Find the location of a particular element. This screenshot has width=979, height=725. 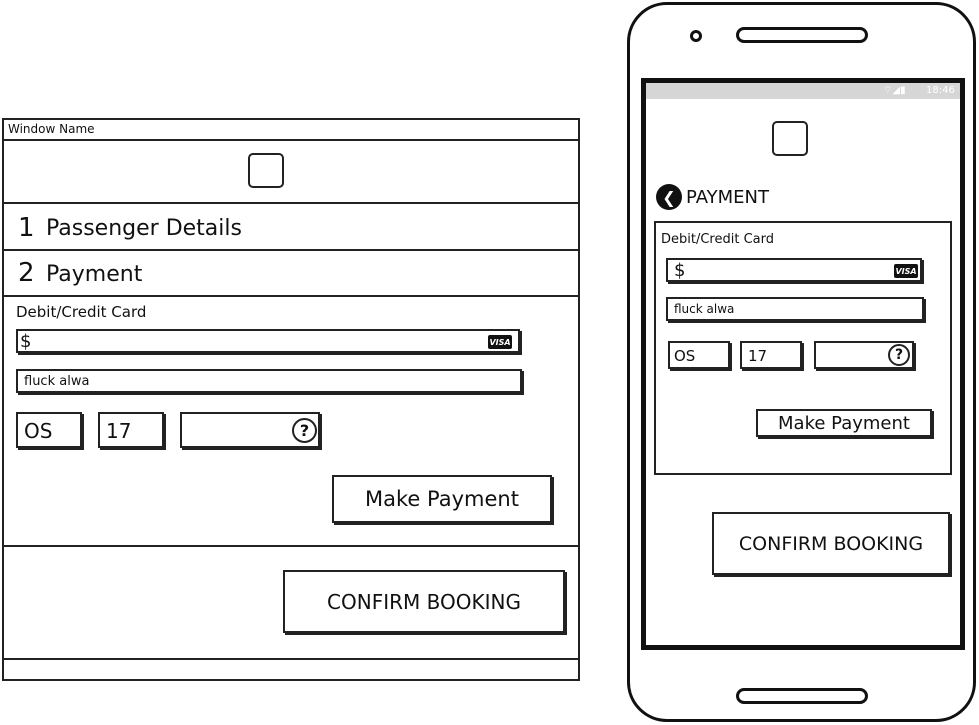

front-camera is located at coordinates (696, 36).